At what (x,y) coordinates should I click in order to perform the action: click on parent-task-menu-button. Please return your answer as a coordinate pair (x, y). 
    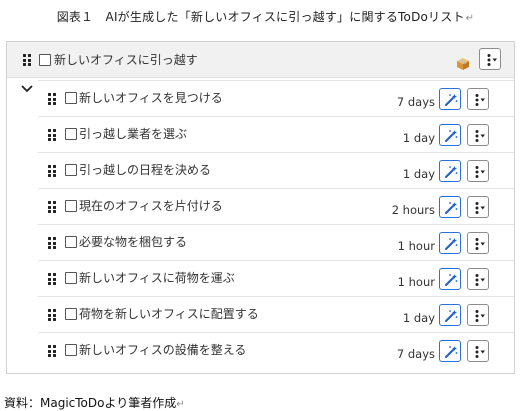
    Looking at the image, I should click on (490, 59).